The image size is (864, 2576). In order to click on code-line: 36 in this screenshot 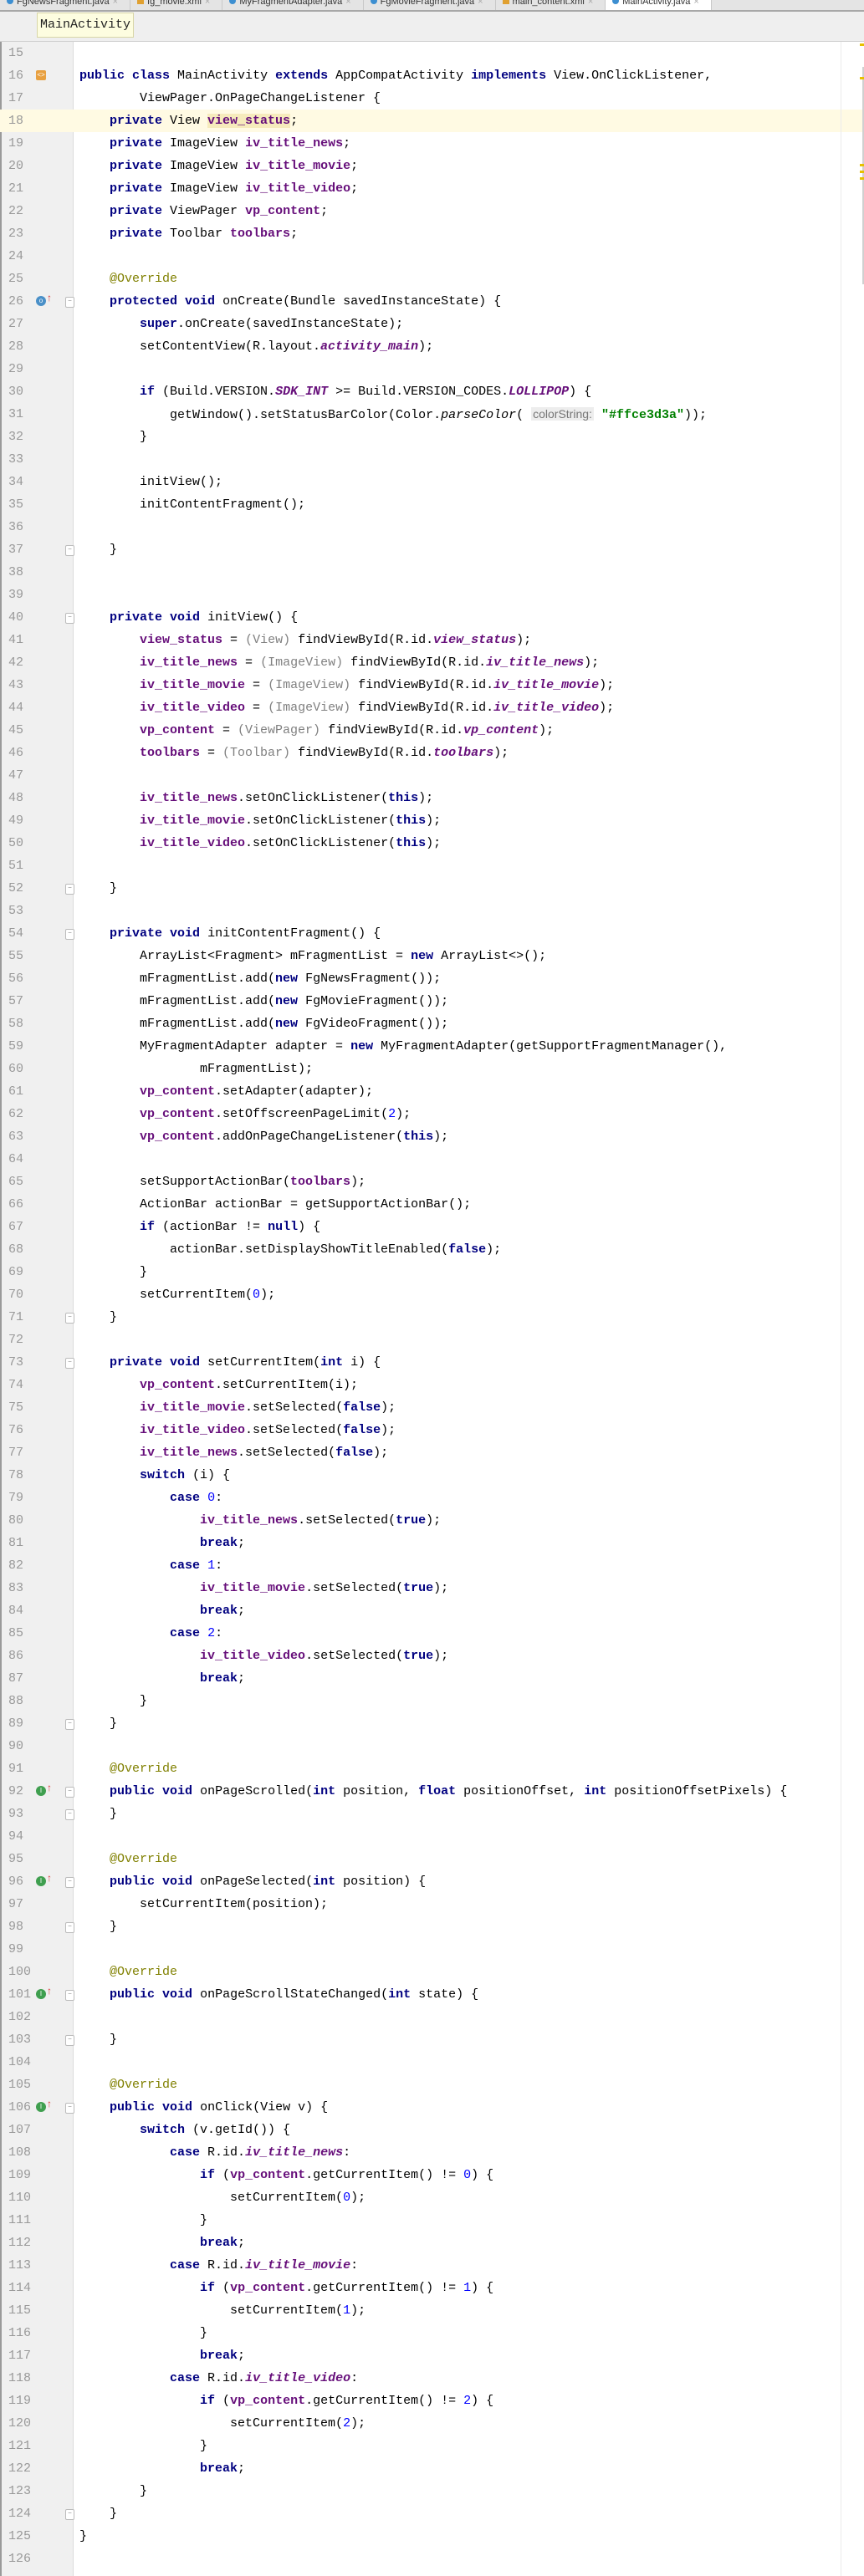, I will do `click(432, 527)`.